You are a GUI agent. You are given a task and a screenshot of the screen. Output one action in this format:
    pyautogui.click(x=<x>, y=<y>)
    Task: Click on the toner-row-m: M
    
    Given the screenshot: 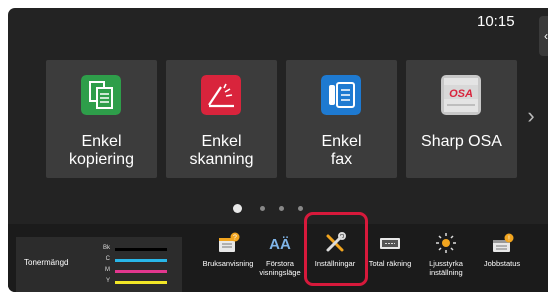 What is the action you would take?
    pyautogui.click(x=136, y=272)
    